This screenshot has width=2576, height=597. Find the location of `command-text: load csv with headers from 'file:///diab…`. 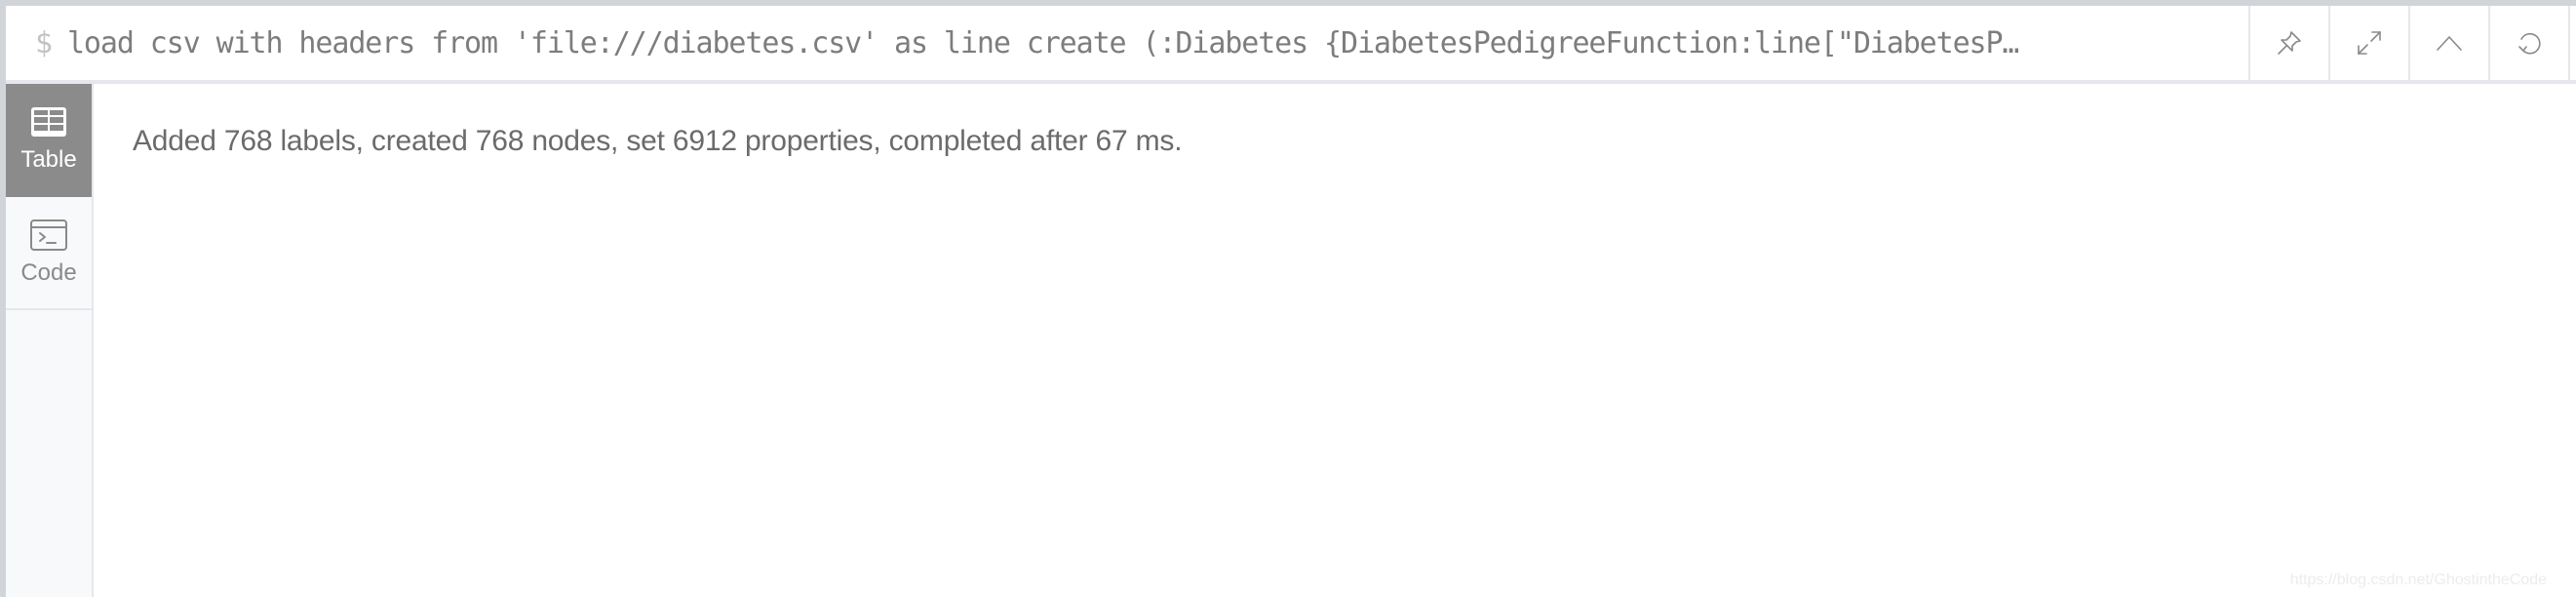

command-text: load csv with headers from 'file:///diab… is located at coordinates (1042, 43).